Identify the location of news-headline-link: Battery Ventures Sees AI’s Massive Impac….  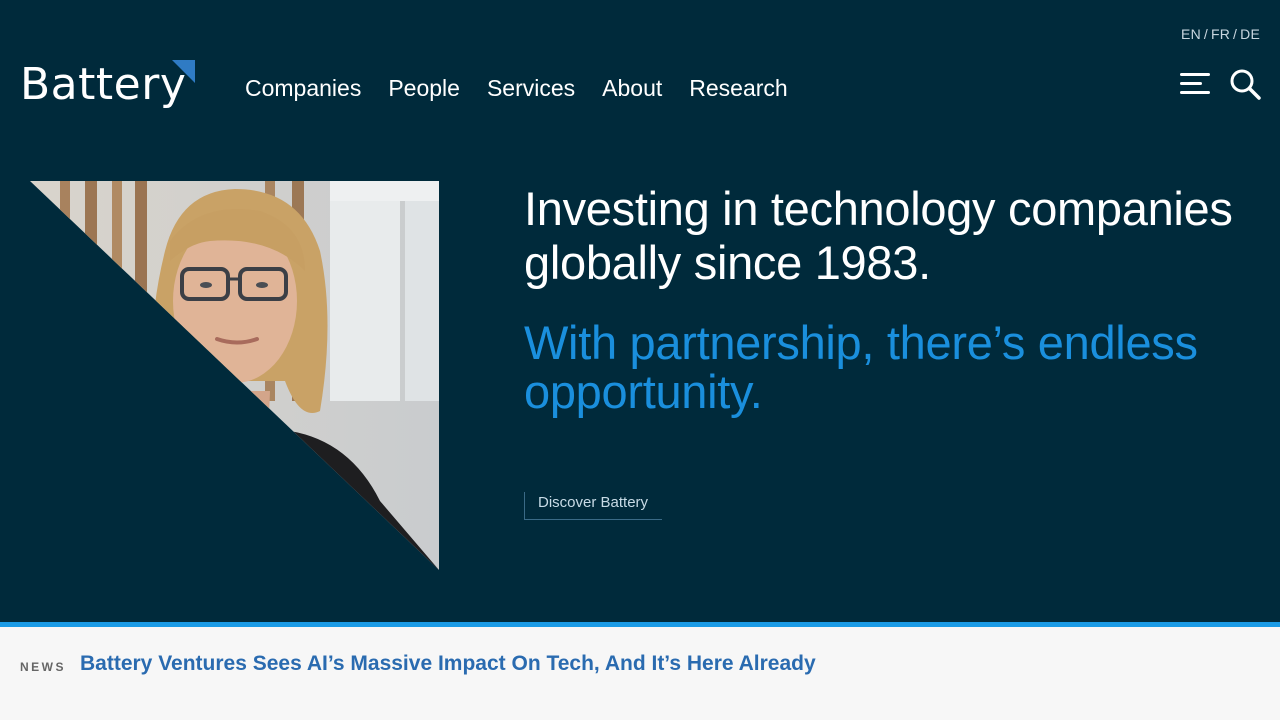
(448, 664).